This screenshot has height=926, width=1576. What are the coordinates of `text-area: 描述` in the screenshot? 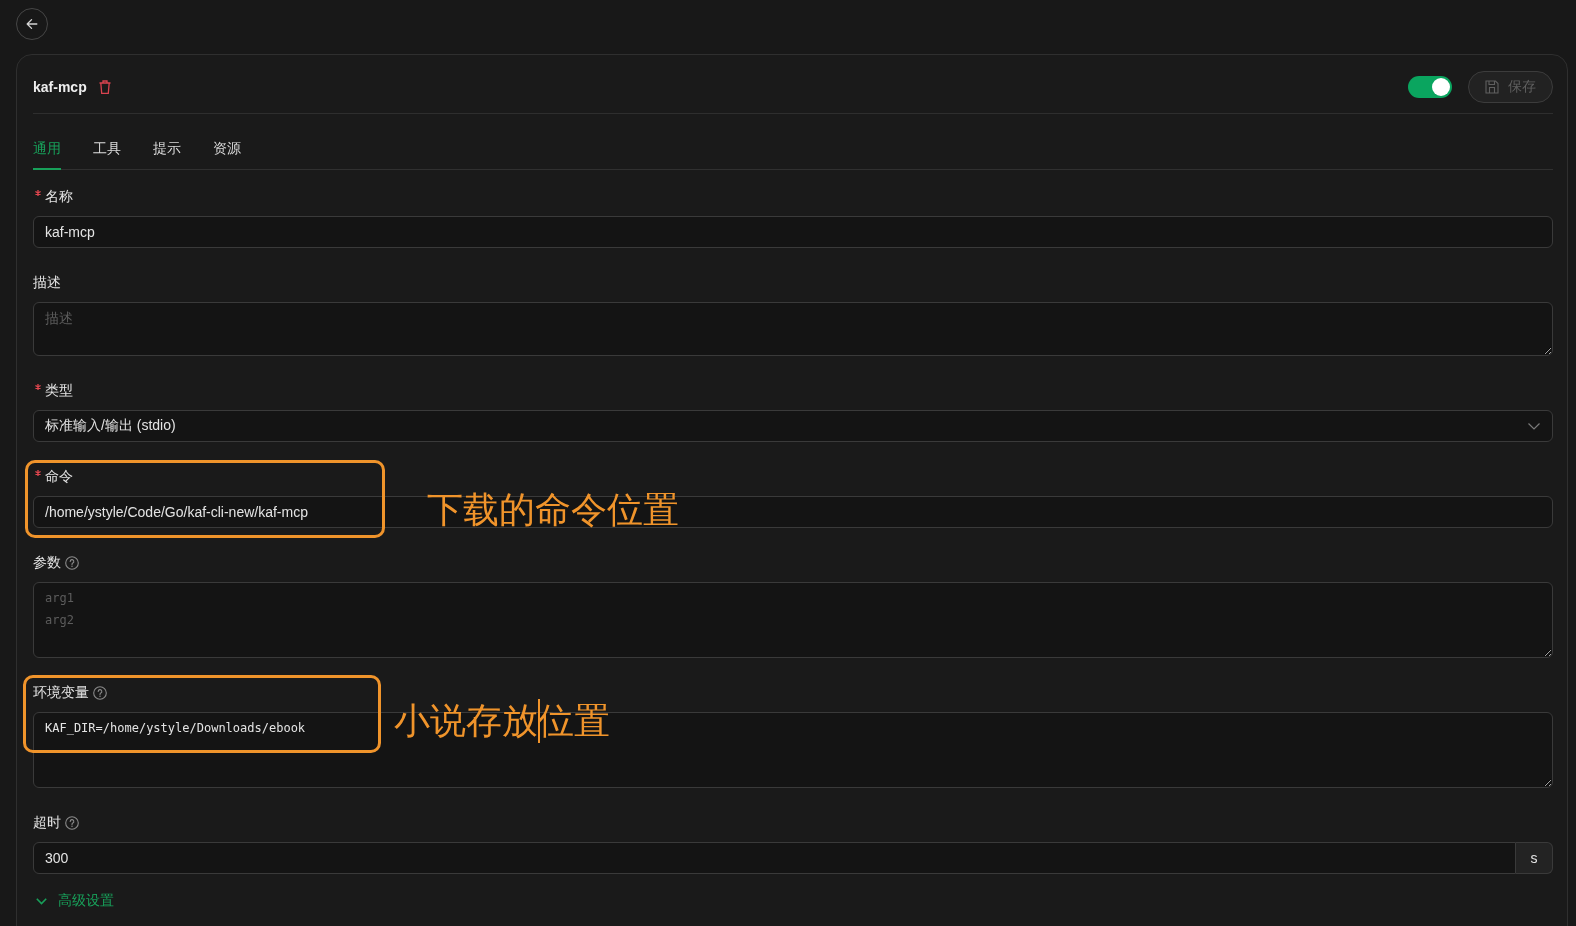 It's located at (793, 329).